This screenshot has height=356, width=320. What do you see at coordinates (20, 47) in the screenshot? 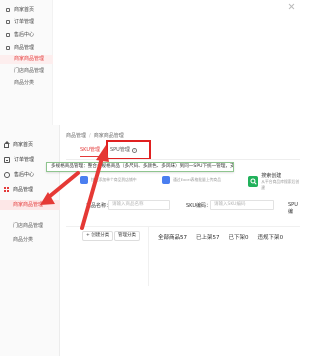
I see `top-sidebar-item-products: 商品管理` at bounding box center [20, 47].